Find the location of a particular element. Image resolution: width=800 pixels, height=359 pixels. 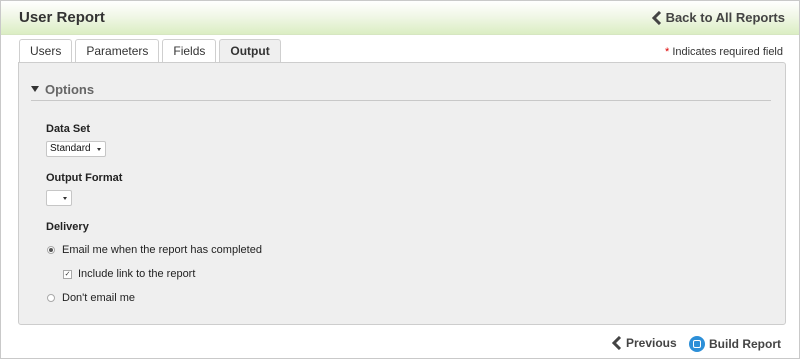

header-bar: User Report Back to All Reports is located at coordinates (400, 18).